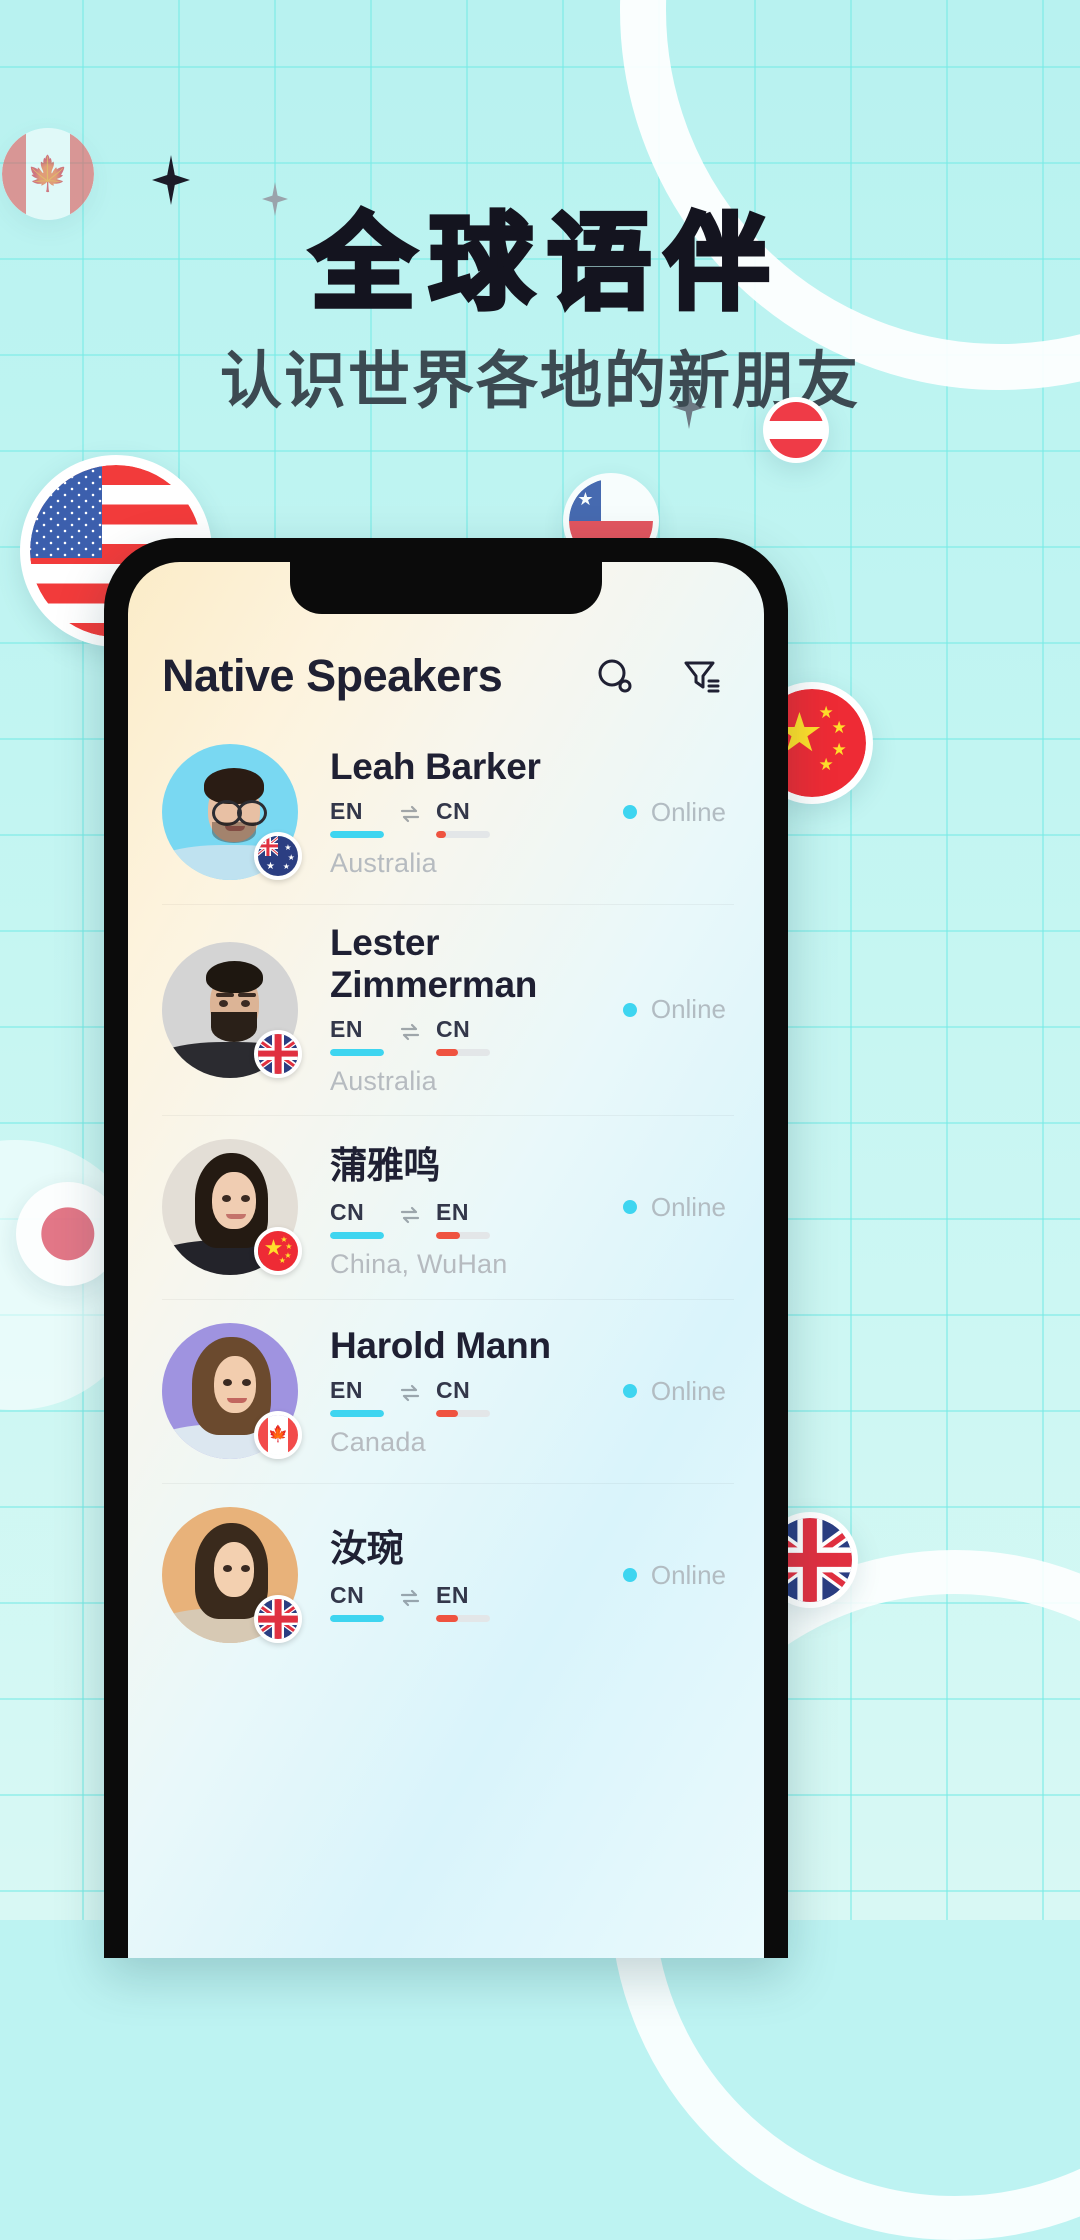 This screenshot has height=2240, width=1080. I want to click on canada-flag-bubble: 🍁, so click(48, 174).